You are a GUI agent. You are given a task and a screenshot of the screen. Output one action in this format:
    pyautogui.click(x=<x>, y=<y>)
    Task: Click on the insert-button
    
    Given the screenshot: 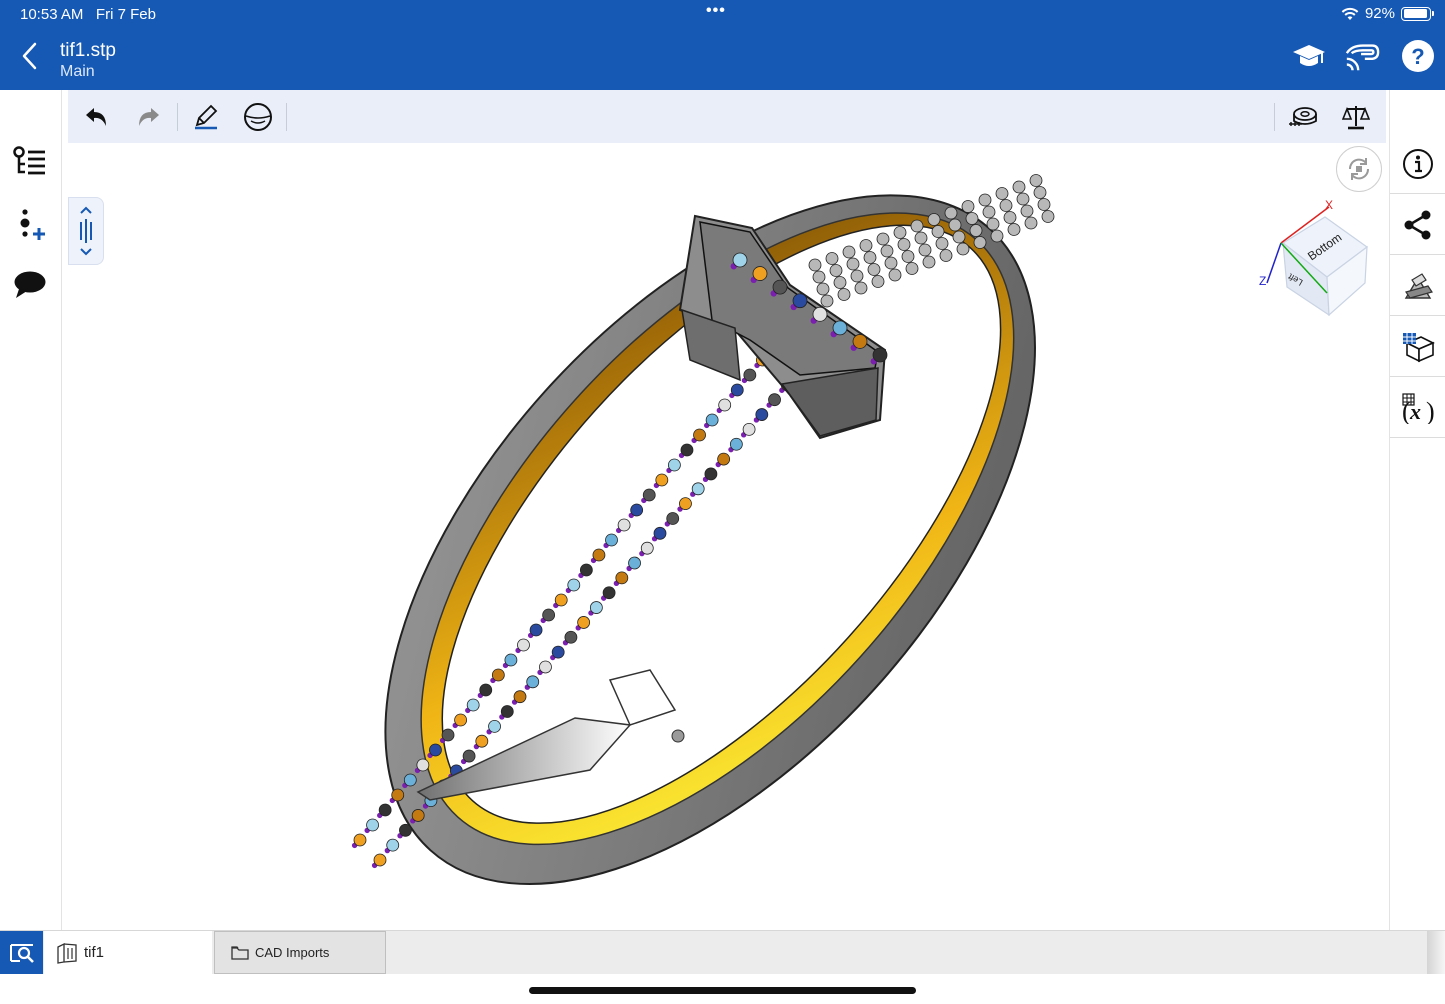 What is the action you would take?
    pyautogui.click(x=30, y=224)
    